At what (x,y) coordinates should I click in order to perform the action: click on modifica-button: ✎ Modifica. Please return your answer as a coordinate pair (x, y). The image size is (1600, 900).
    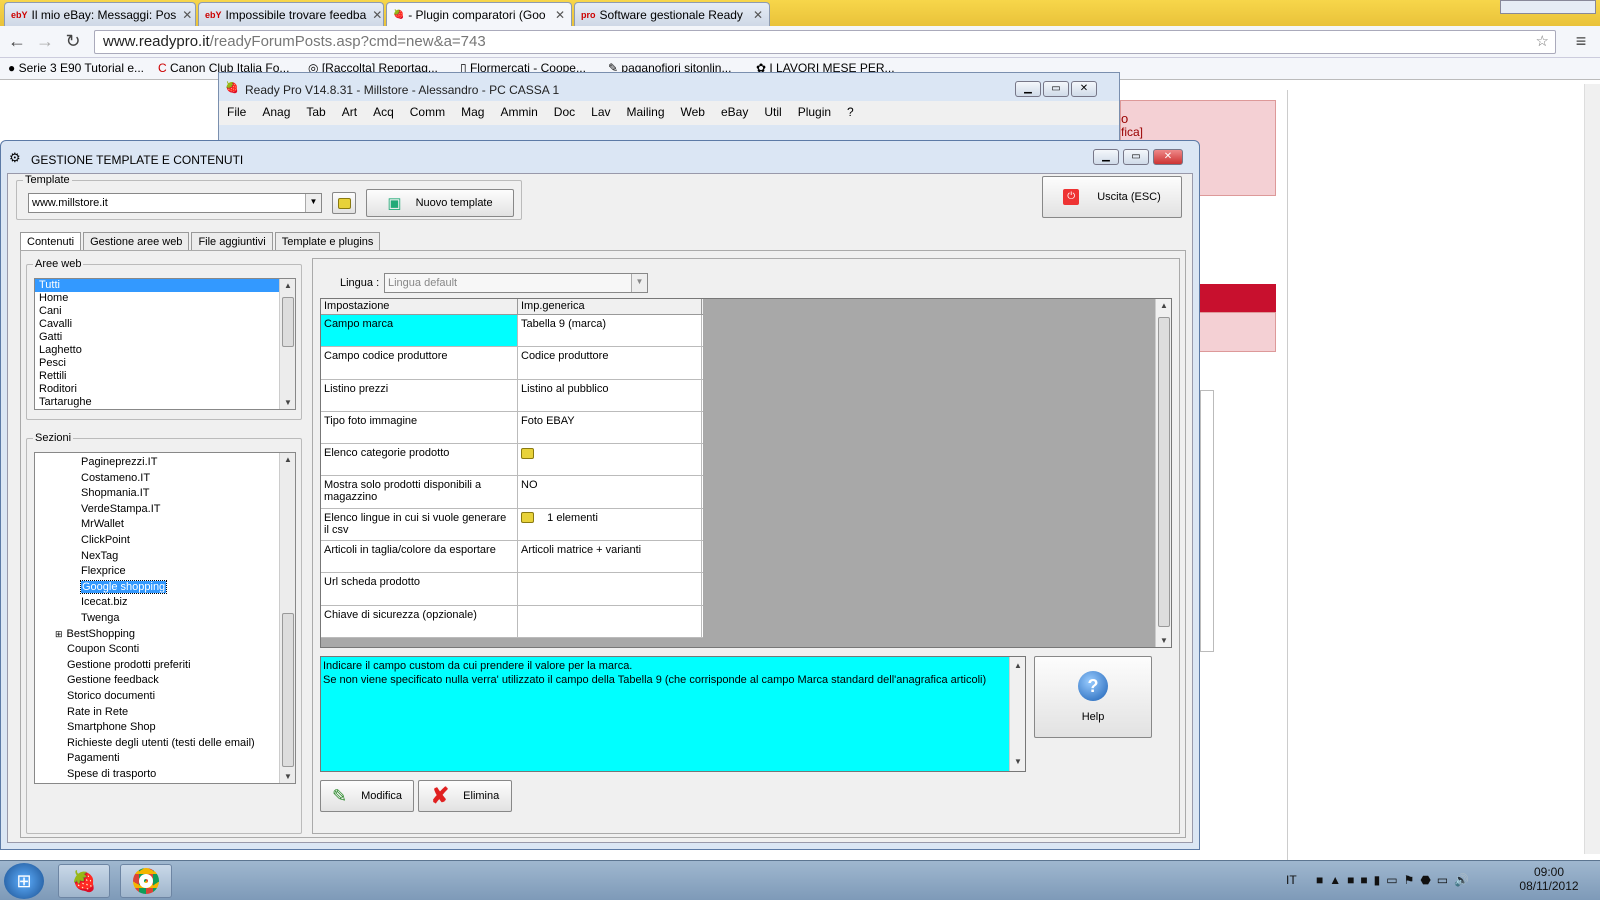
    Looking at the image, I should click on (367, 796).